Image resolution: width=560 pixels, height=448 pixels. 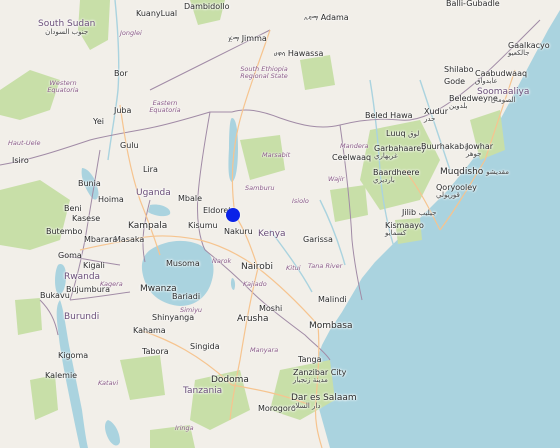 I want to click on label-eastern-eq-text: Eastern Equatoria, so click(x=165, y=106).